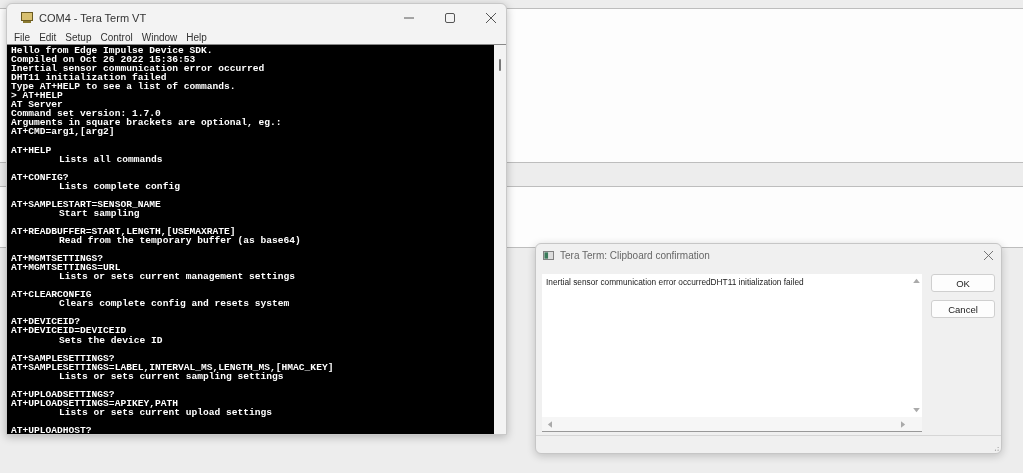 Image resolution: width=1023 pixels, height=473 pixels. I want to click on terminal-line: Lists all commands, so click(111, 159).